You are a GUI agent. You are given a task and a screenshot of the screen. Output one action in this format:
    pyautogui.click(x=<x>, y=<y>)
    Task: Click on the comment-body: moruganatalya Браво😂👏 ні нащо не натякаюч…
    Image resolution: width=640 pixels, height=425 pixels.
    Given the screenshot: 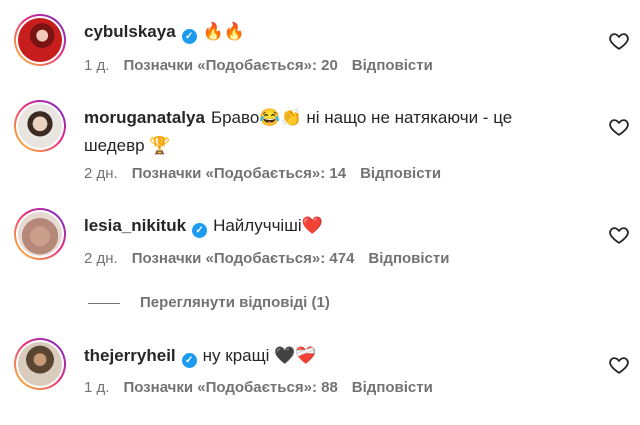 What is the action you would take?
    pyautogui.click(x=324, y=132)
    